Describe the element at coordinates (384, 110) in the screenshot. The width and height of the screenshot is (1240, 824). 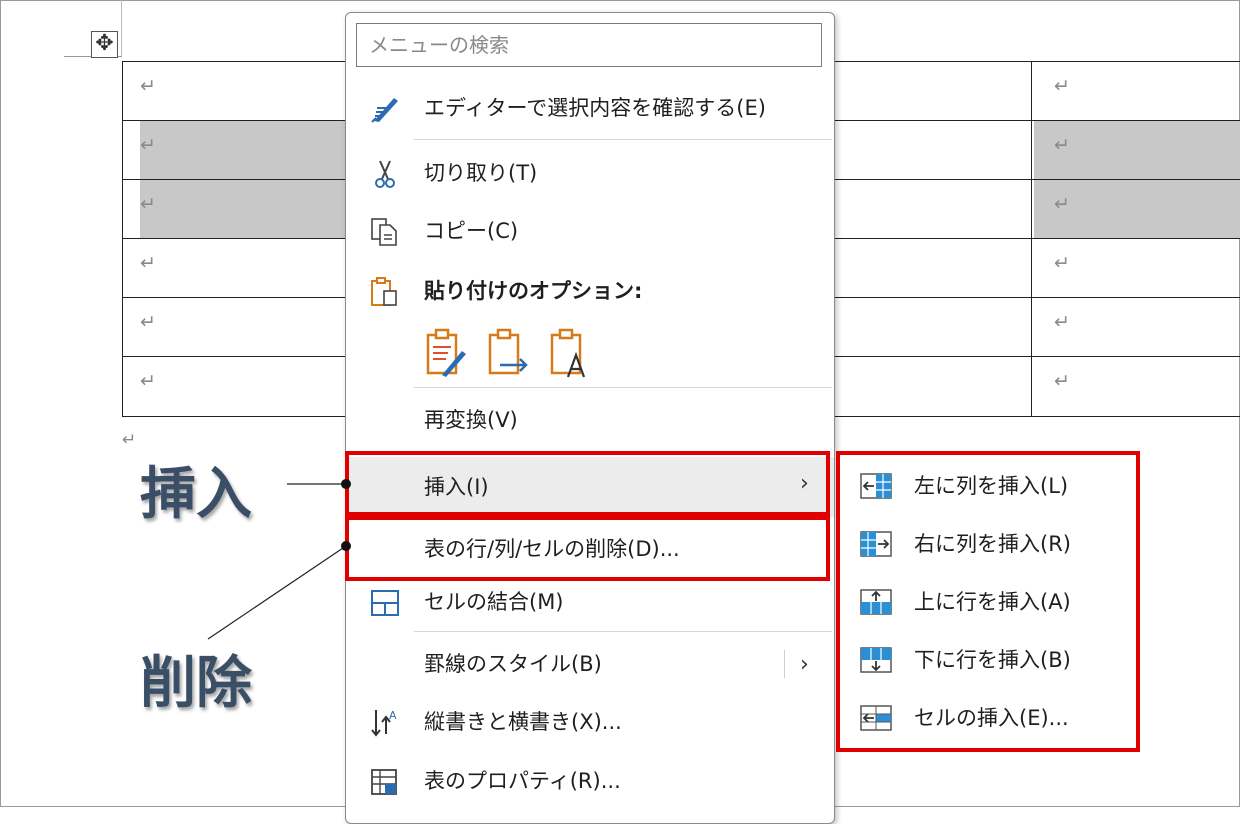
I see `editor-pen-icon` at that location.